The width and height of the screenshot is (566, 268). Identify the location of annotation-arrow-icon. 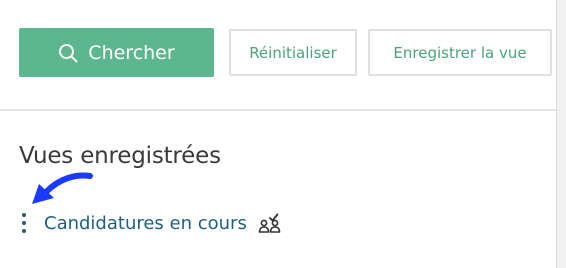
(62, 188).